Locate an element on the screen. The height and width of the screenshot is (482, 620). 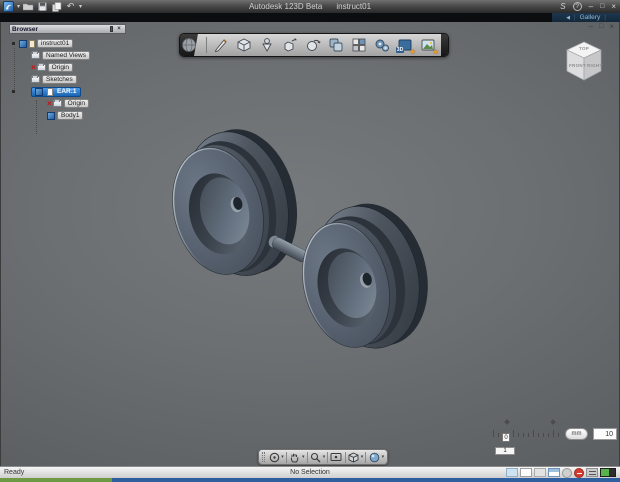
browser-tree: instruct01 Named Views × Origin Sketches is located at coordinates (67, 86).